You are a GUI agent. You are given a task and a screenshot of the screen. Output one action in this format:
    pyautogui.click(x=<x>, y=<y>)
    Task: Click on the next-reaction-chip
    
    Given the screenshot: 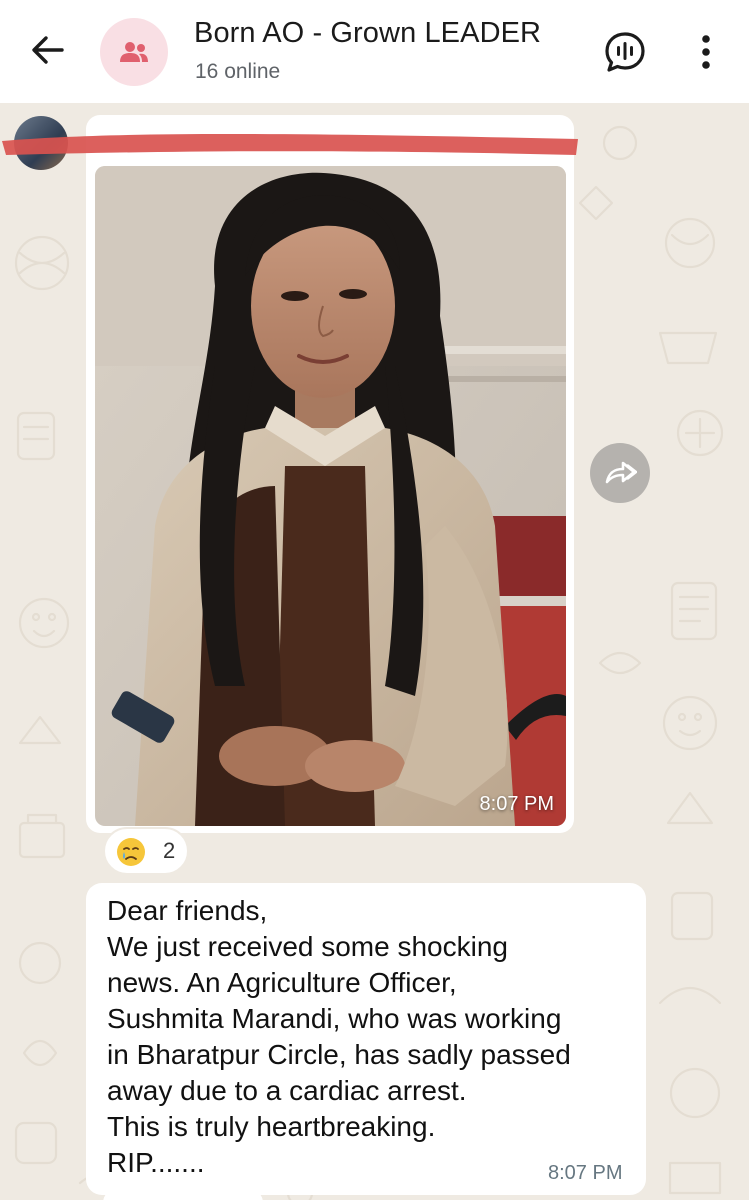 What is the action you would take?
    pyautogui.click(x=183, y=1194)
    